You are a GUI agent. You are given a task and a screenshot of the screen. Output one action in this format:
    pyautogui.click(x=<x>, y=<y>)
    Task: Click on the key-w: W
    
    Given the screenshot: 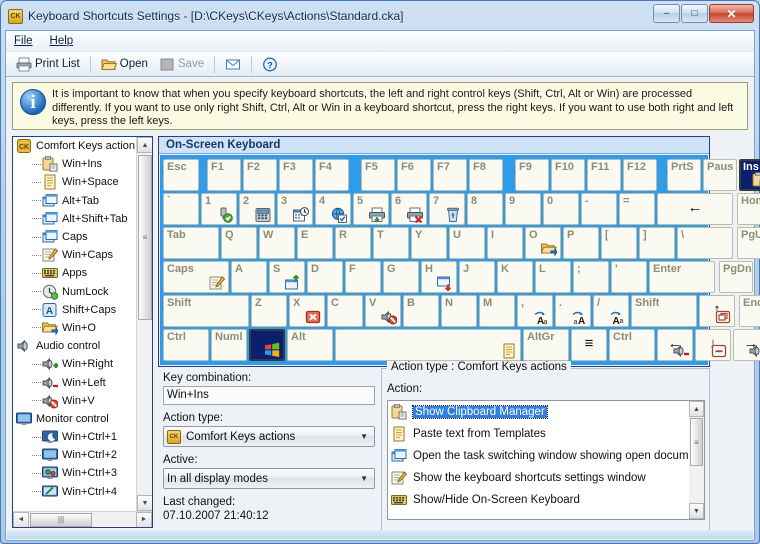 What is the action you would take?
    pyautogui.click(x=277, y=243)
    